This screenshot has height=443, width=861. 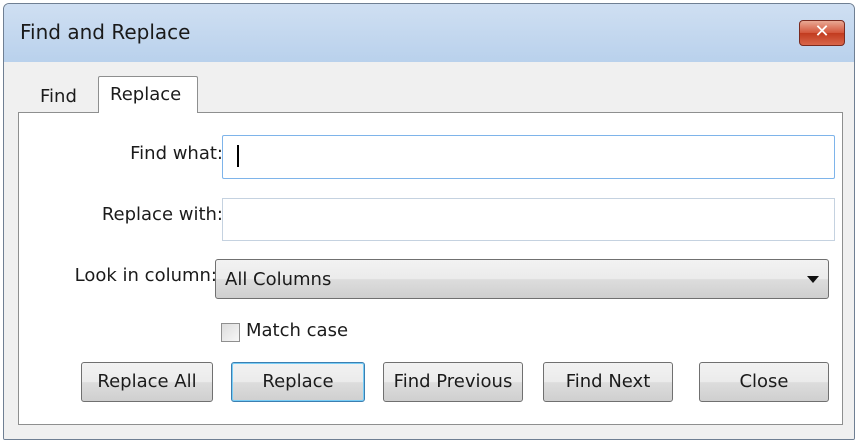 What do you see at coordinates (162, 214) in the screenshot?
I see `replace-with-label: Replace with:` at bounding box center [162, 214].